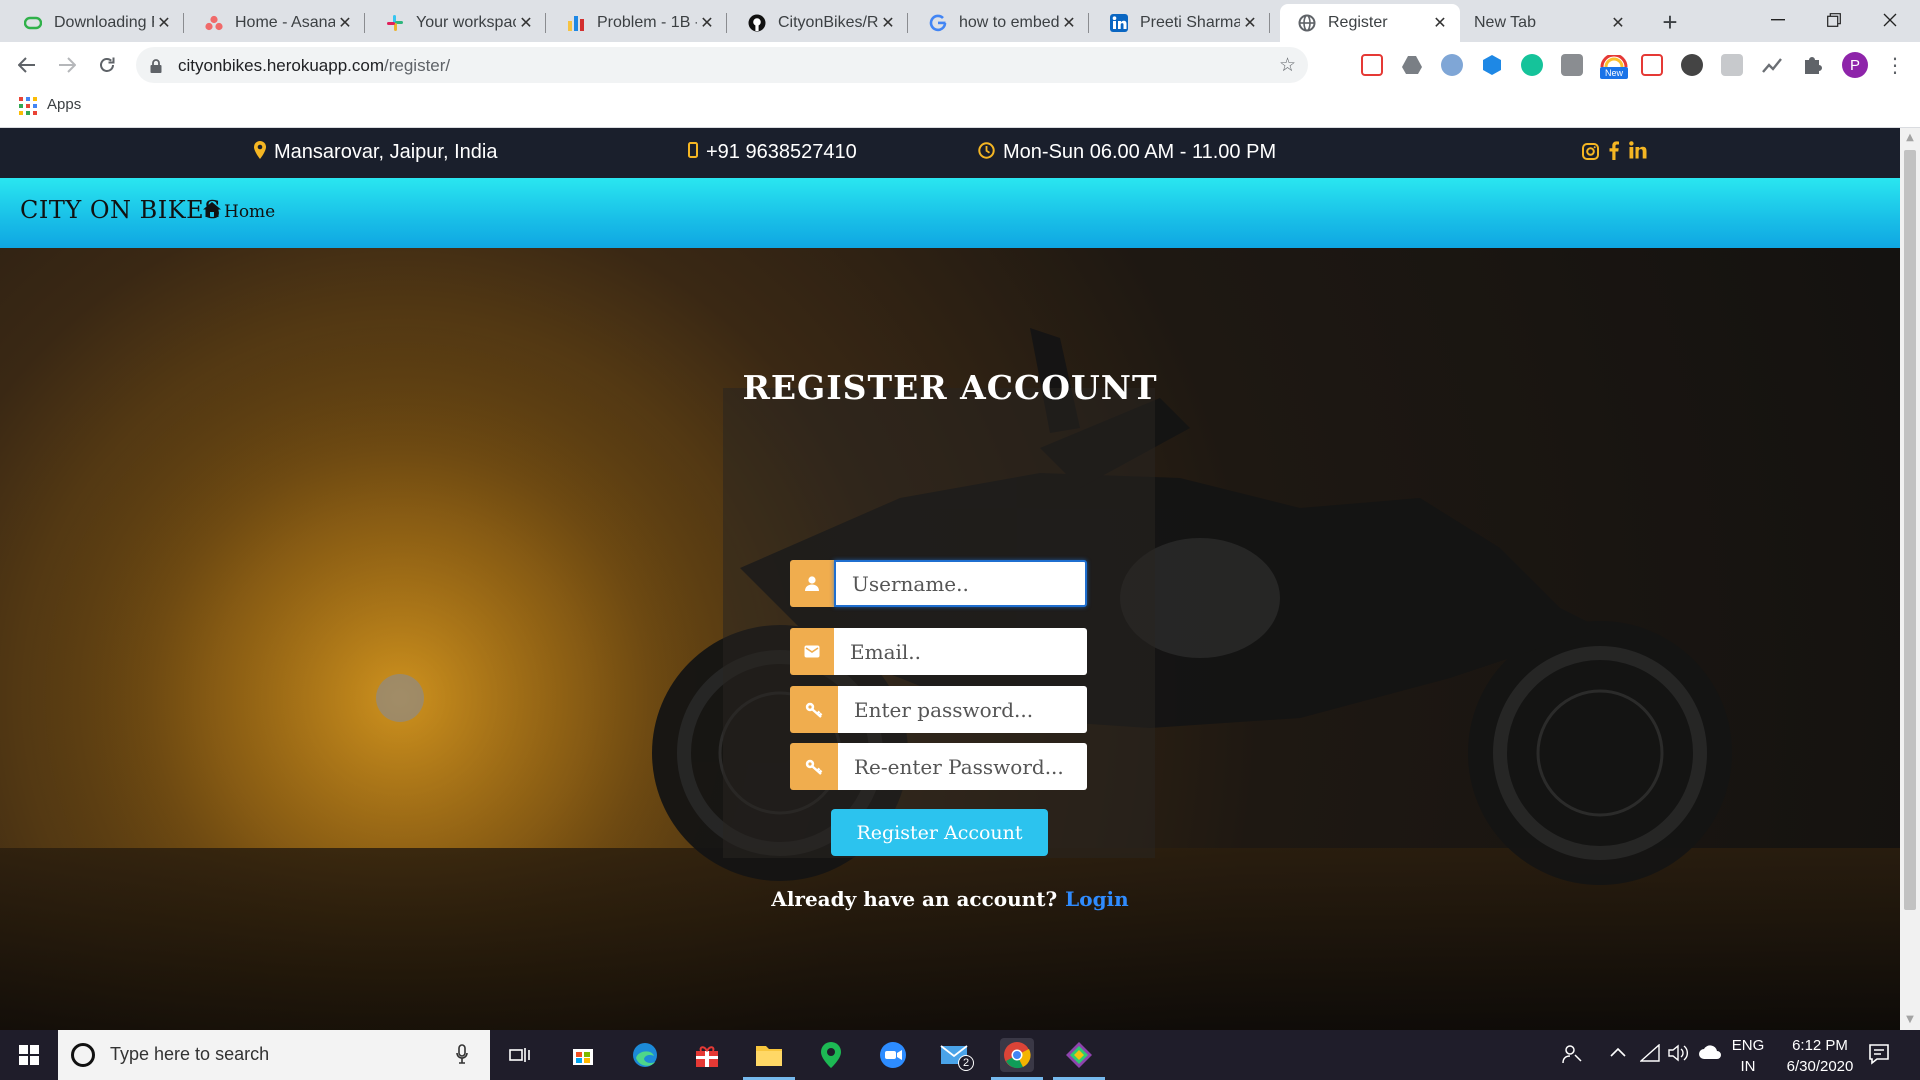 The height and width of the screenshot is (1080, 1920). What do you see at coordinates (120, 210) in the screenshot?
I see `site-brand: CITY ON BIKES` at bounding box center [120, 210].